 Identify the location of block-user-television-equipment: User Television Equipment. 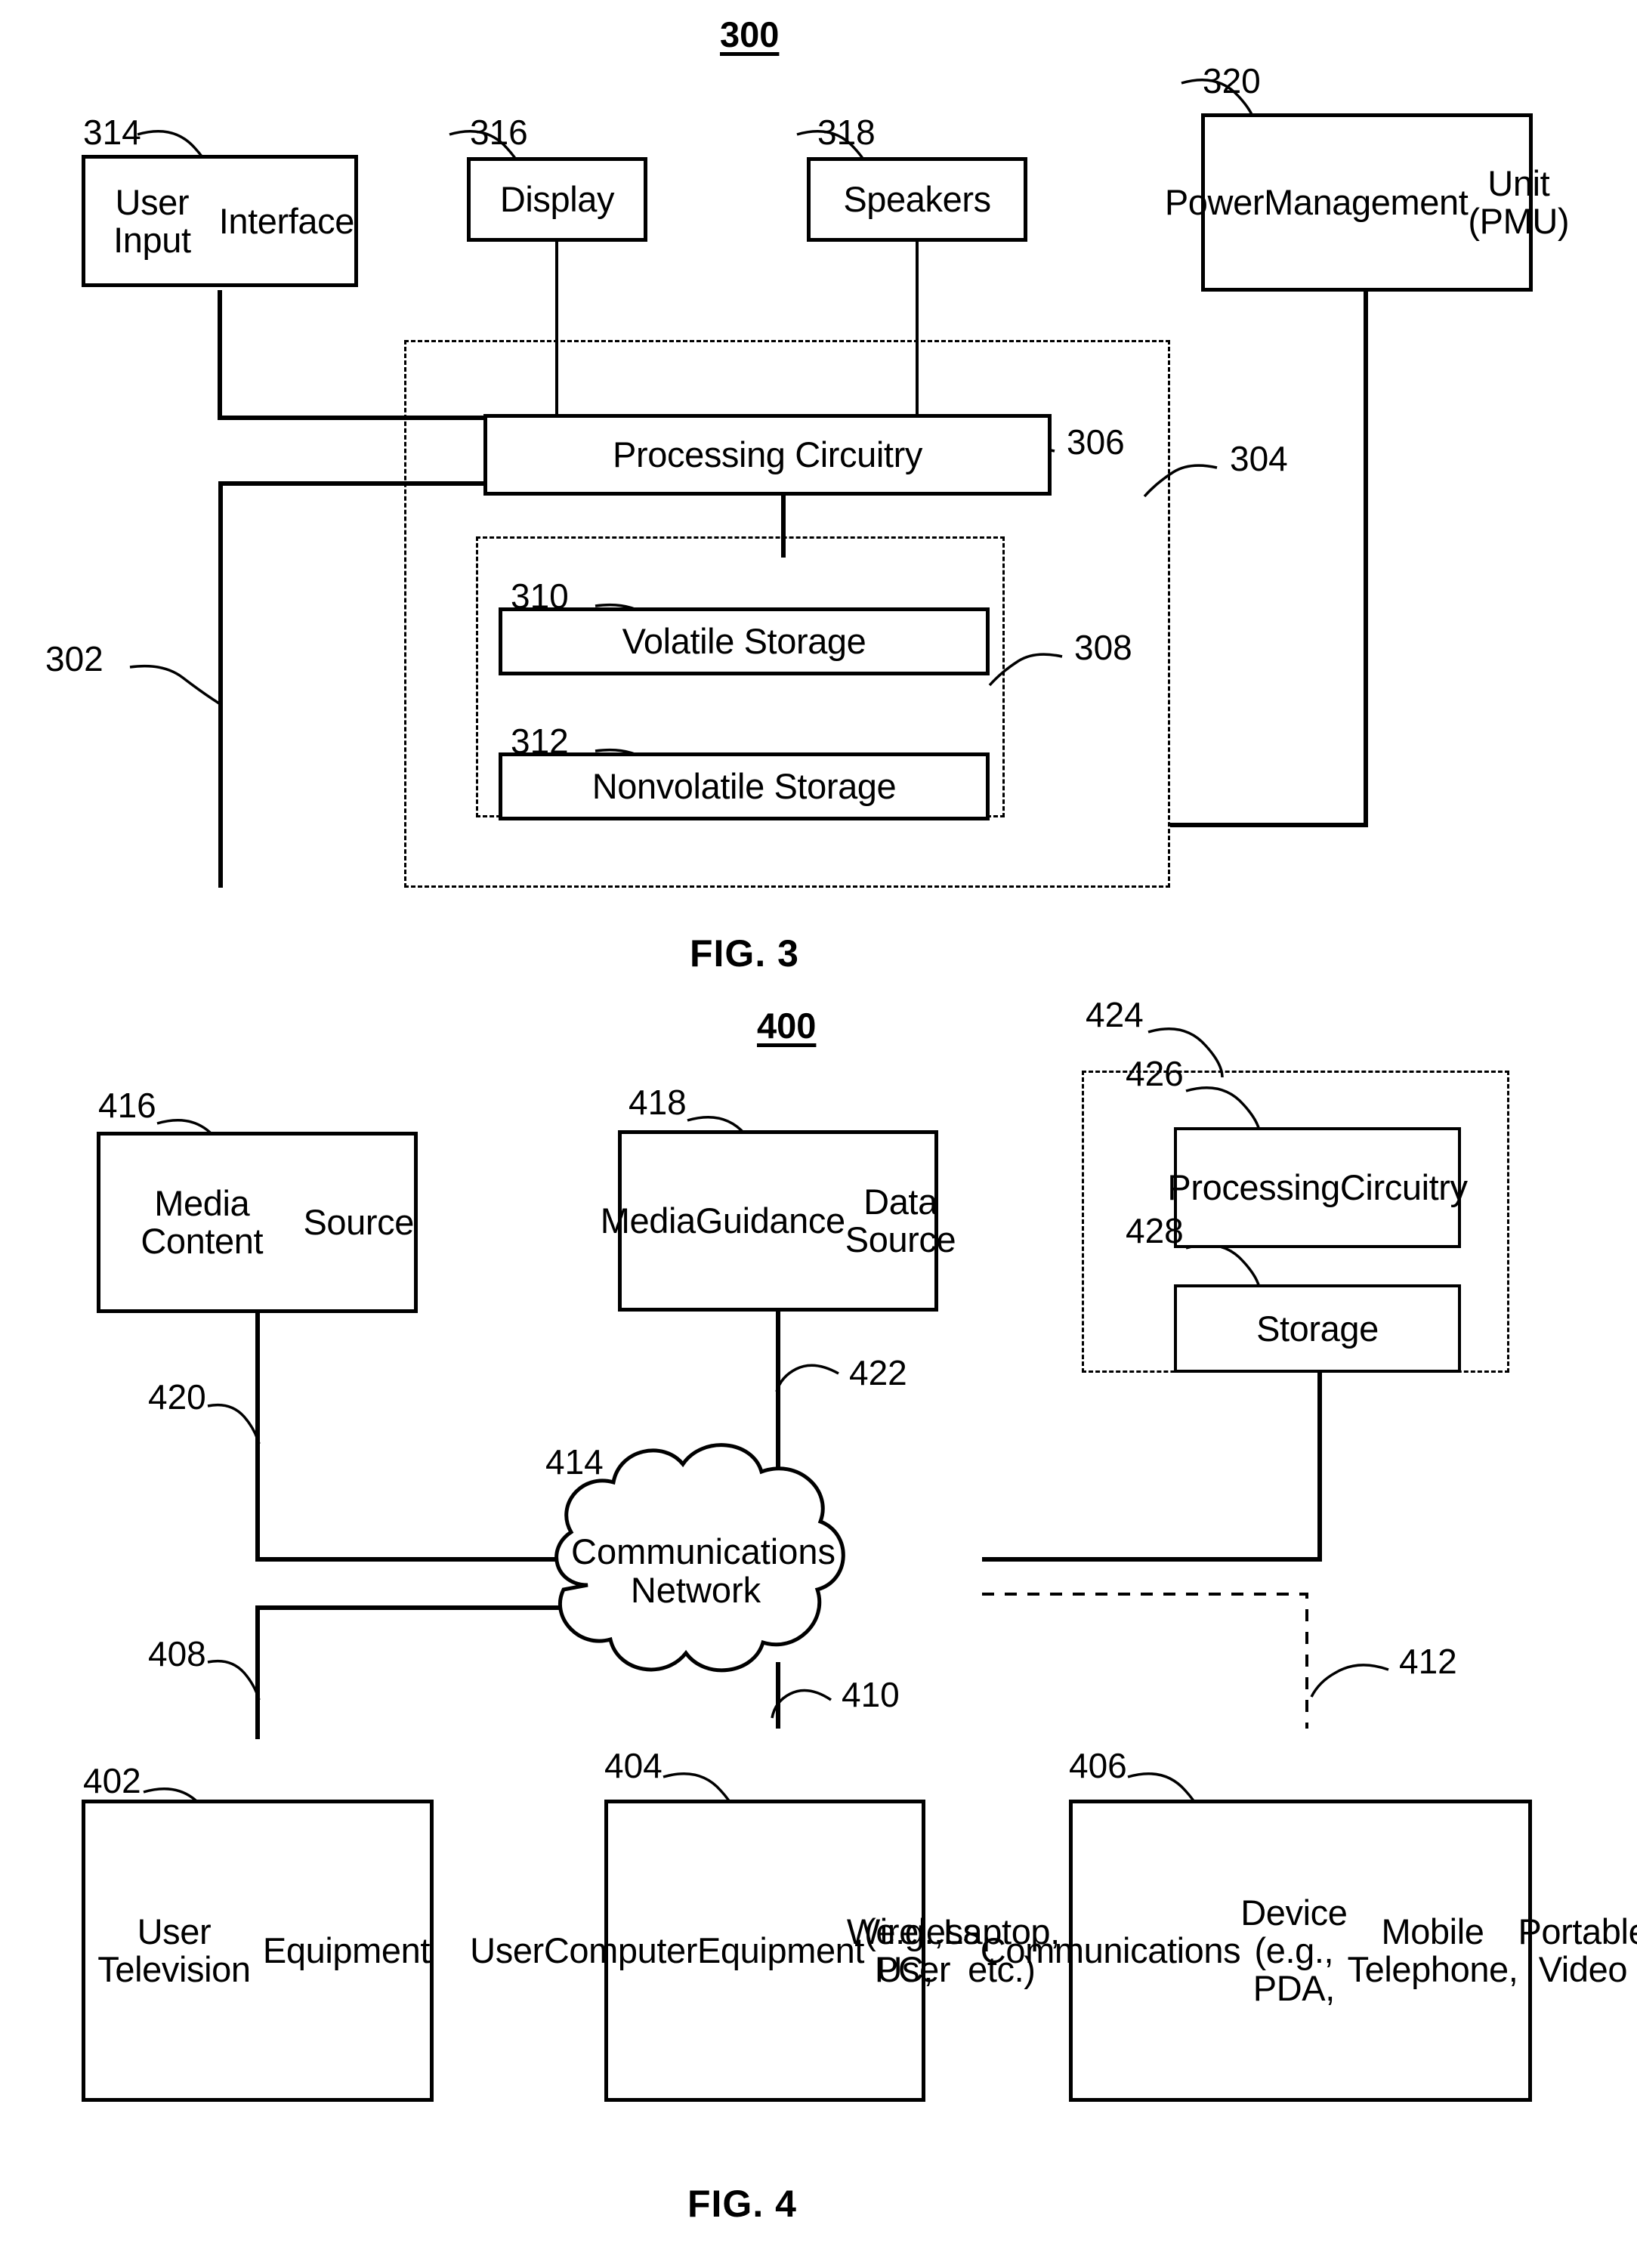
(258, 1951).